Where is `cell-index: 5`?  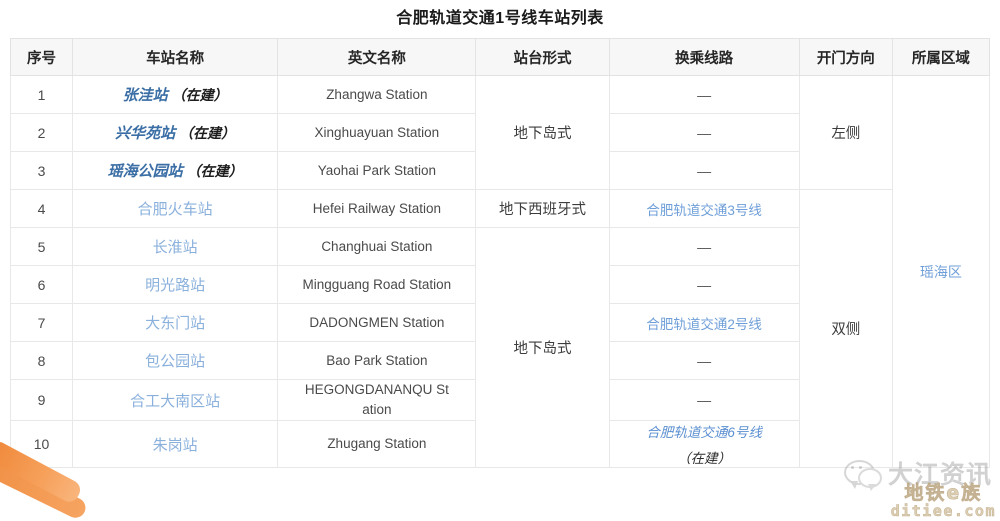
cell-index: 5 is located at coordinates (41, 246).